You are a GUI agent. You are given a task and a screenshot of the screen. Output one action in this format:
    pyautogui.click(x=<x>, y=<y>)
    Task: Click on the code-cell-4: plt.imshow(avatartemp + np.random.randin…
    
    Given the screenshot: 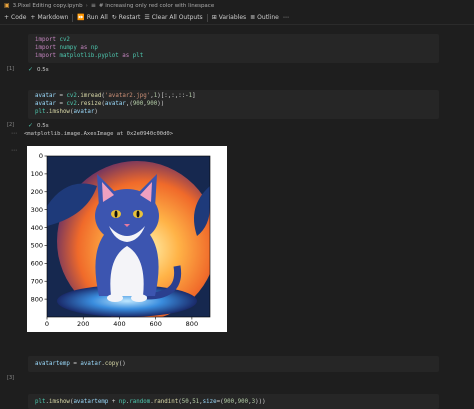 What is the action you would take?
    pyautogui.click(x=233, y=401)
    